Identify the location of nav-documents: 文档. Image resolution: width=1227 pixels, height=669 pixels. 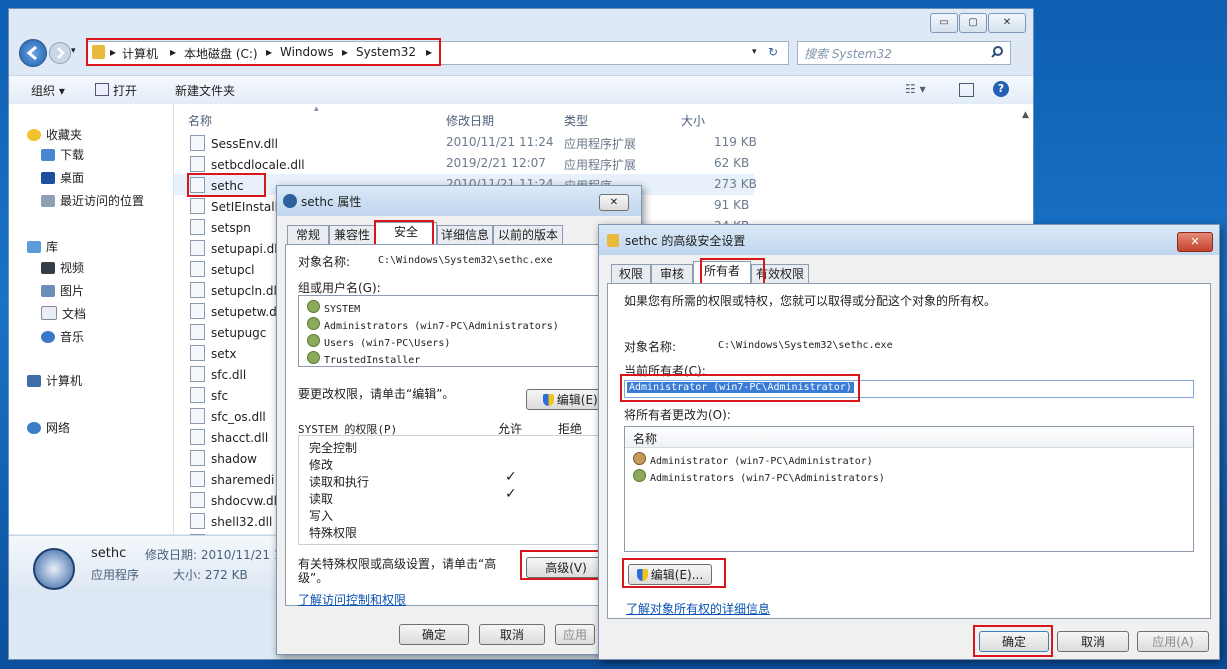
(63, 313).